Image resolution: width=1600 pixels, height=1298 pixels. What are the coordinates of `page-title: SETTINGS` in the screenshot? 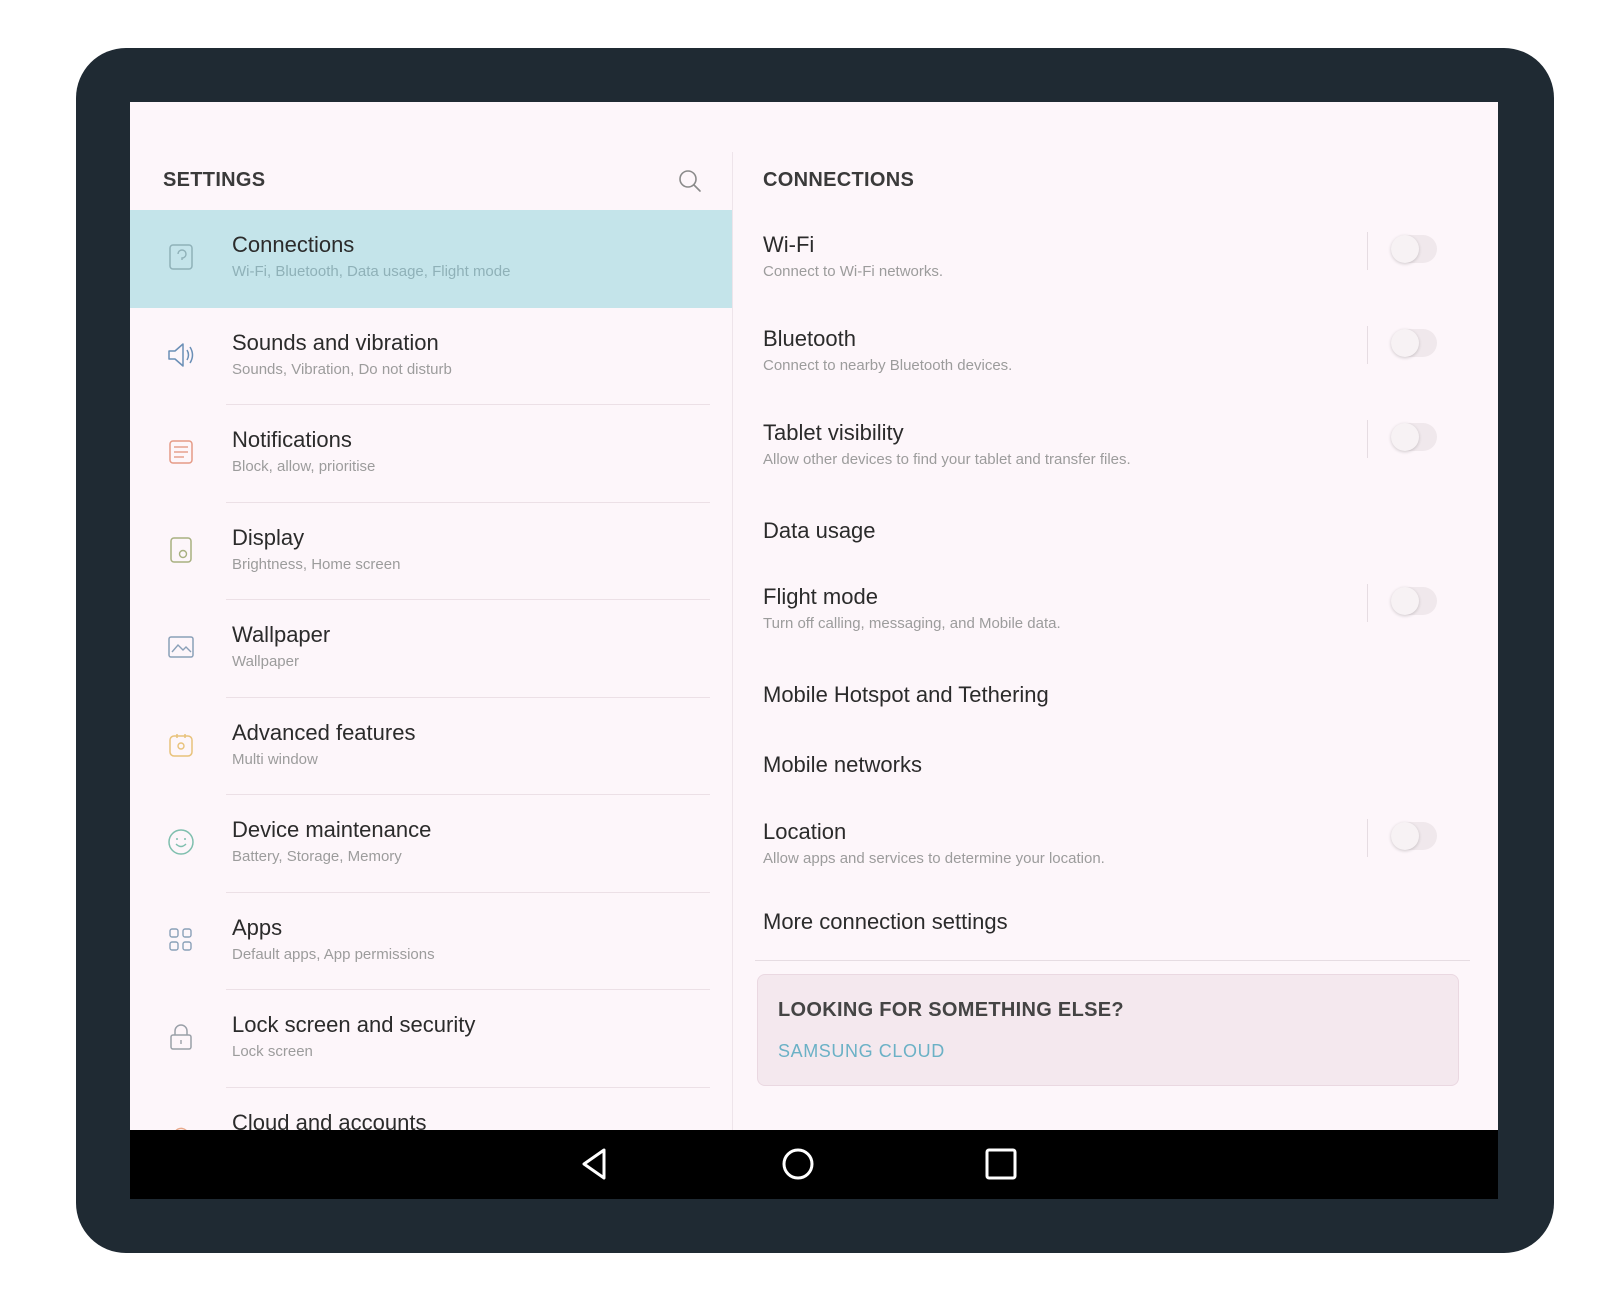 It's located at (214, 180).